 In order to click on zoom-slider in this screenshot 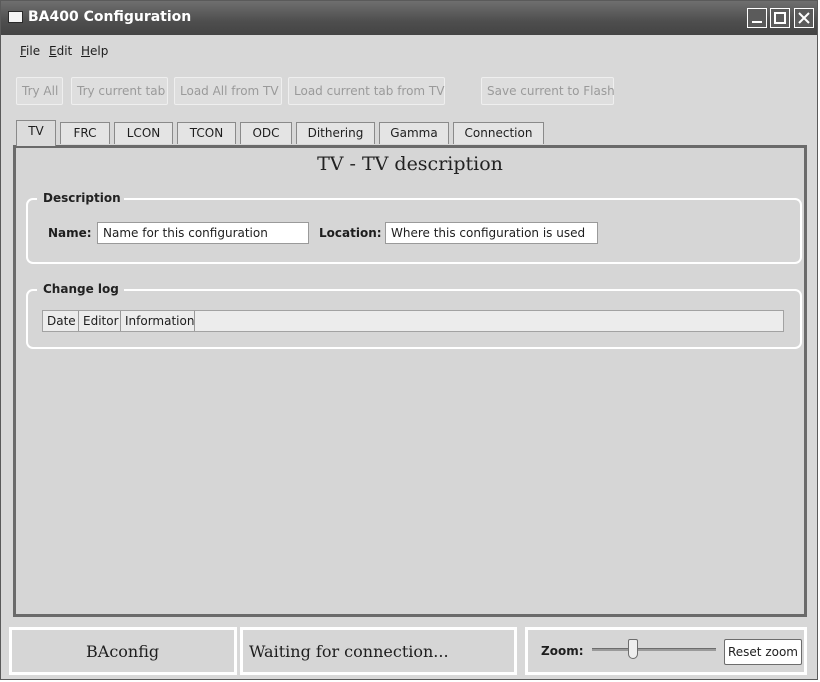, I will do `click(654, 650)`.